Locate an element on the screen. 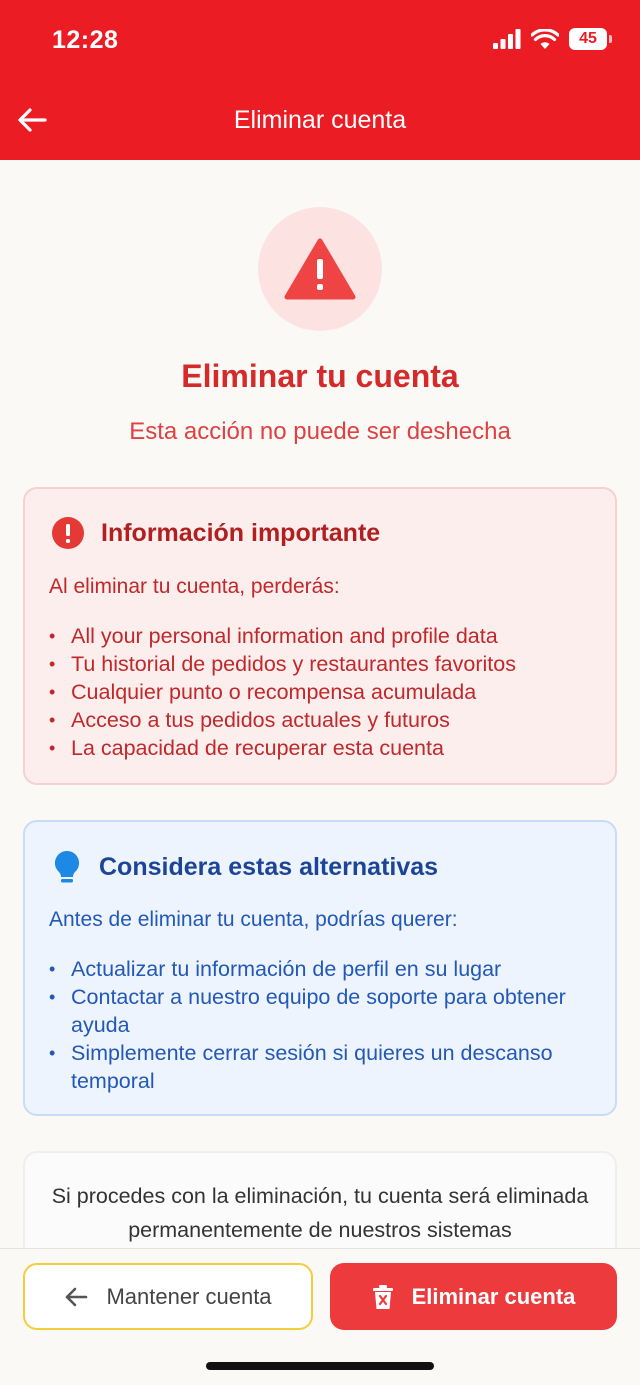  alternatives-header: Considera estas alternativas is located at coordinates (244, 867).